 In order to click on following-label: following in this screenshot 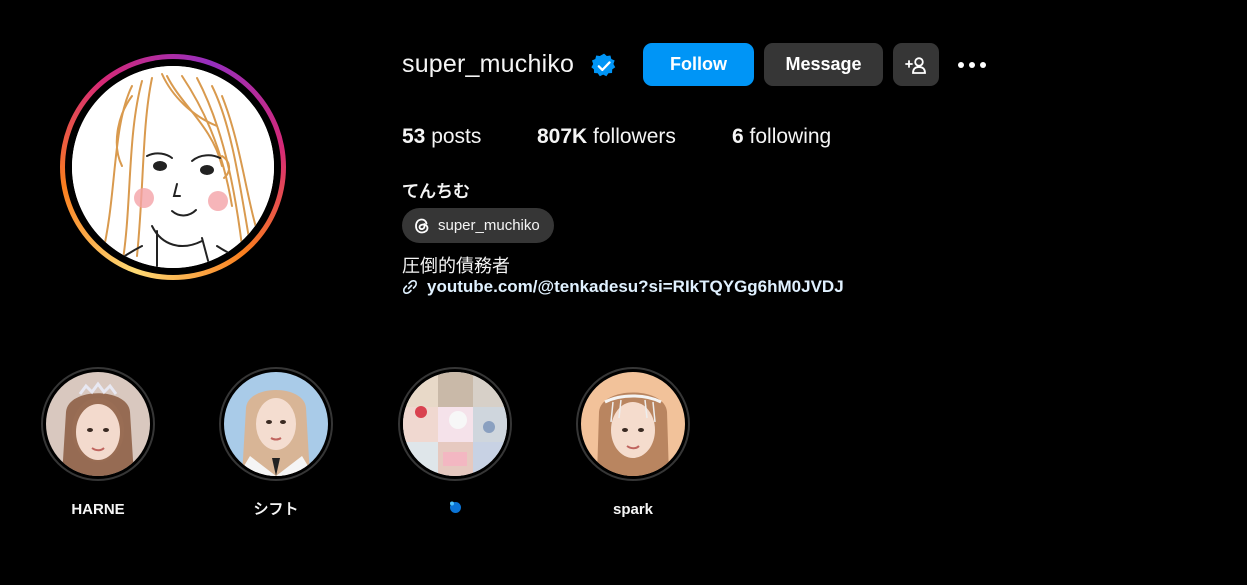, I will do `click(787, 136)`.